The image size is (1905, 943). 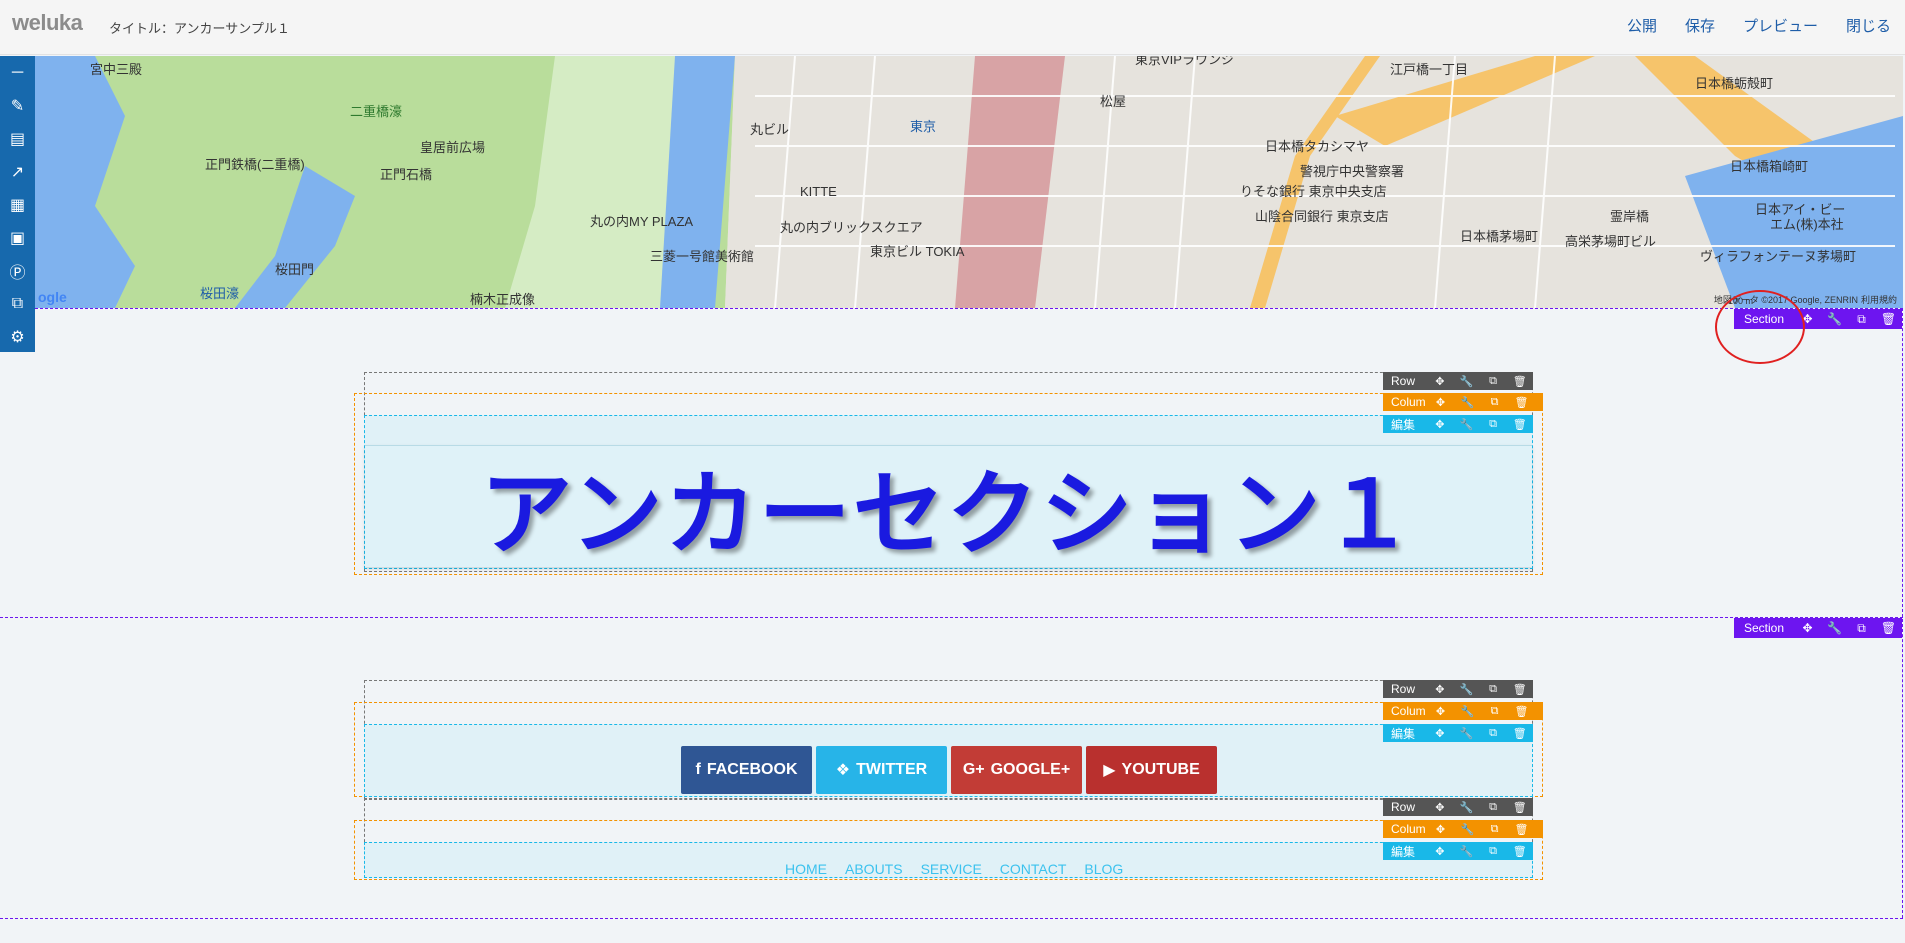 I want to click on youtube-button: ▶ YOUTUBE, so click(x=1151, y=770).